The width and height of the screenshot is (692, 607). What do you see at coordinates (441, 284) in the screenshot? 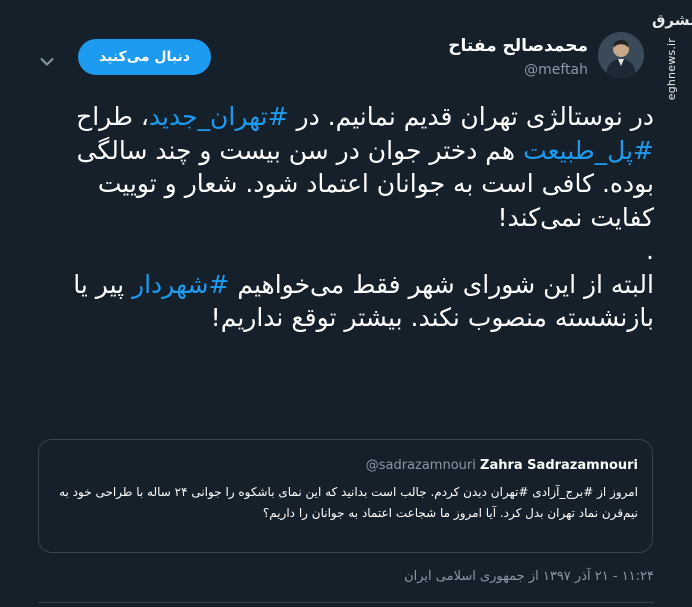
I see `text-segment: البته از این شورای شهر فقط می‌خواهیم` at bounding box center [441, 284].